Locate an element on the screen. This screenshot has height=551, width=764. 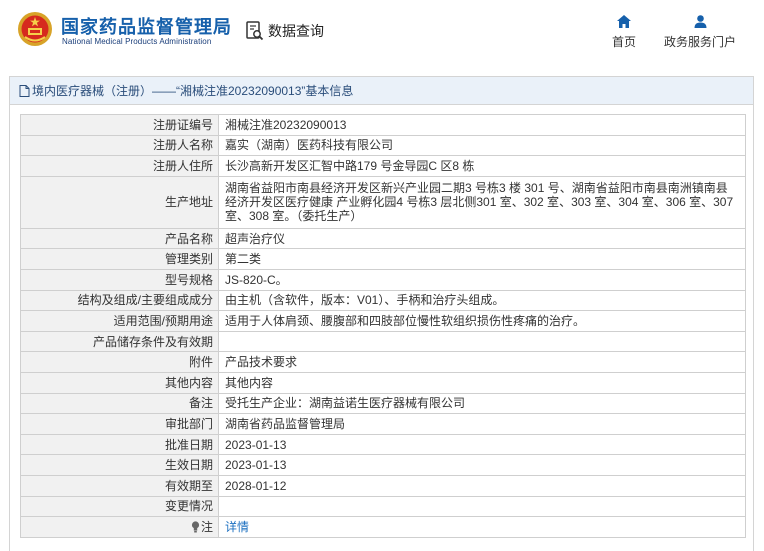
national-emblem-icon is located at coordinates (35, 29).